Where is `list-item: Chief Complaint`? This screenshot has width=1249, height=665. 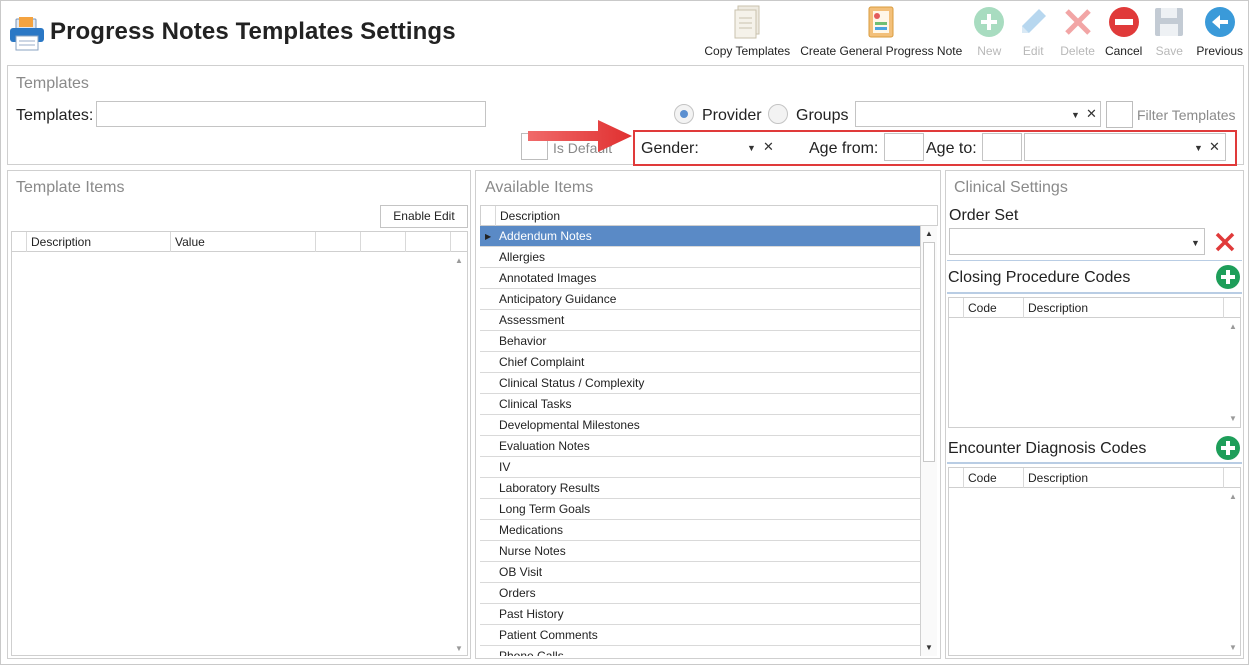
list-item: Chief Complaint is located at coordinates (700, 362).